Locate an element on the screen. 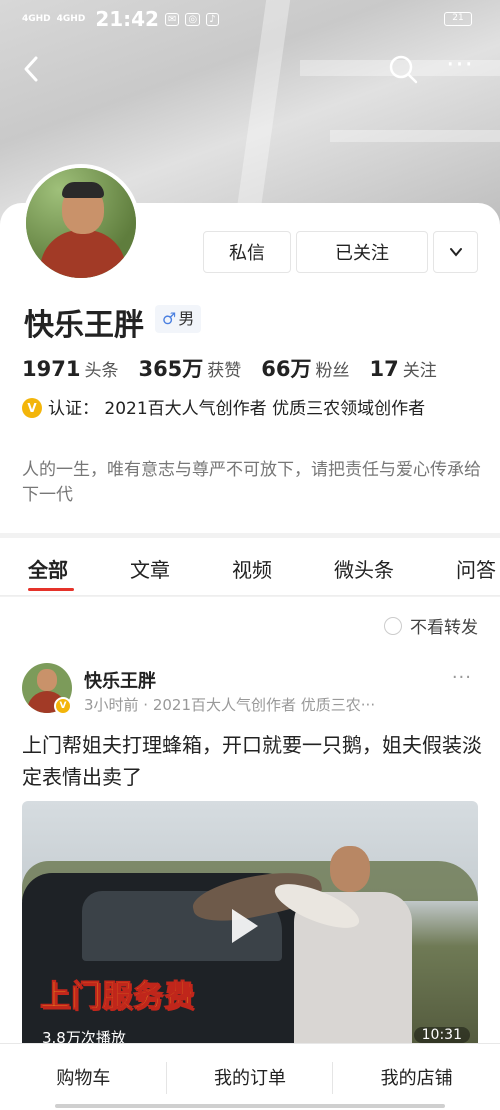  tab-qa: 问答 is located at coordinates (476, 568).